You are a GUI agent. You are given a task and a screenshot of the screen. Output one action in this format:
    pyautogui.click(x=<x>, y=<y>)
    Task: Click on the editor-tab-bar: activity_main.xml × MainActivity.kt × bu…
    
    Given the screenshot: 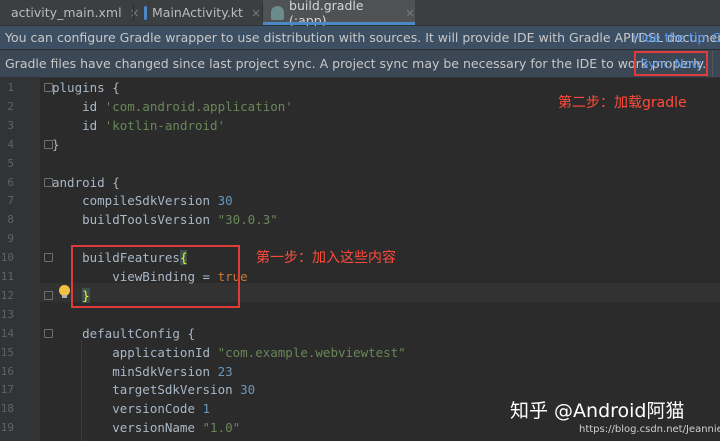 What is the action you would take?
    pyautogui.click(x=360, y=14)
    